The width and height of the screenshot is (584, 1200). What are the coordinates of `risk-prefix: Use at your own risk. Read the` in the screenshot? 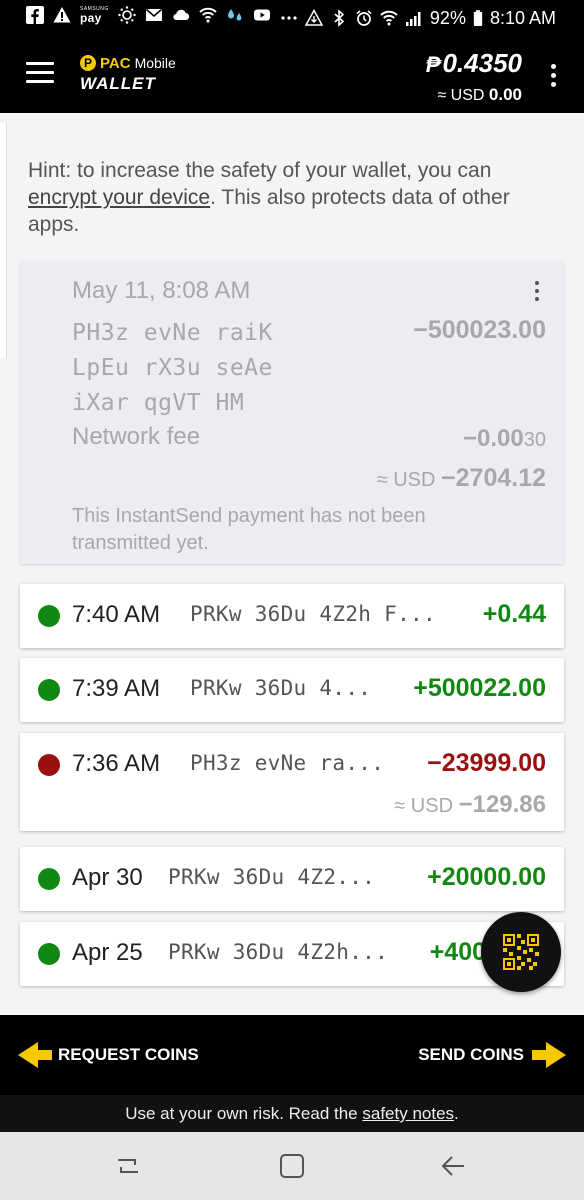 It's located at (244, 1113).